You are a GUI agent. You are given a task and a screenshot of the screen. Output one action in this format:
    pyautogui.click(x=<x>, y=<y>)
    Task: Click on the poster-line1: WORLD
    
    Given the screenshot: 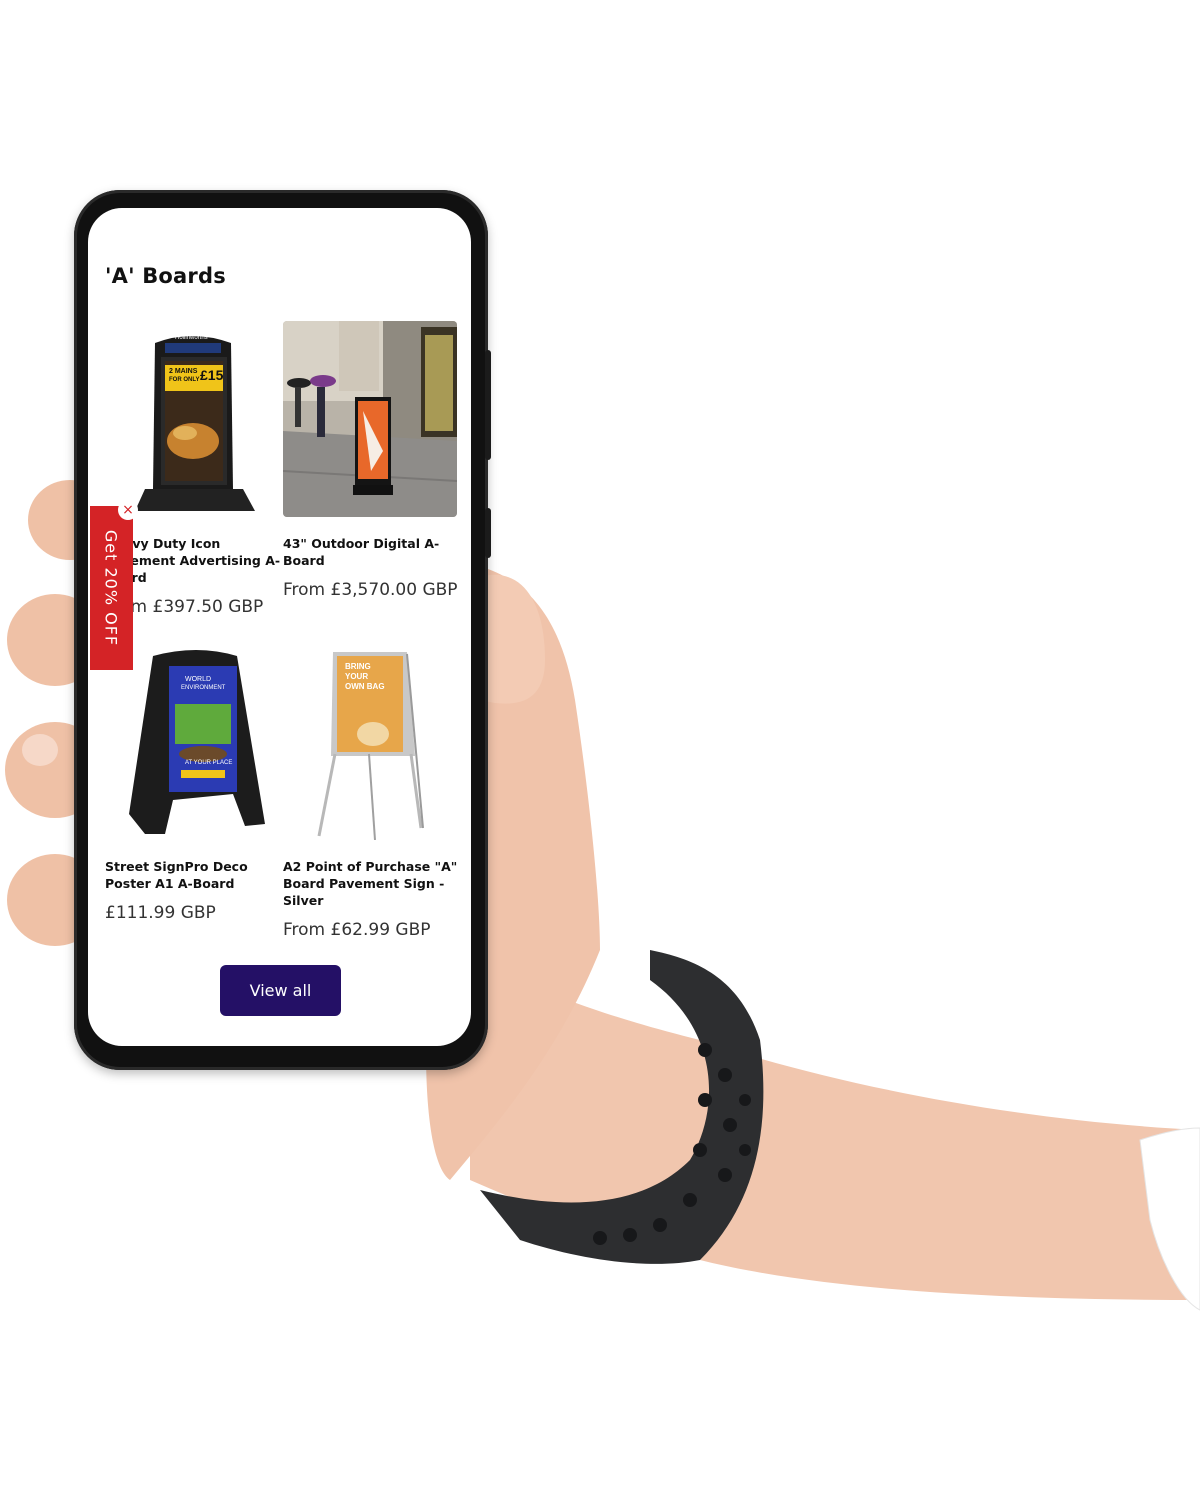 What is the action you would take?
    pyautogui.click(x=198, y=679)
    